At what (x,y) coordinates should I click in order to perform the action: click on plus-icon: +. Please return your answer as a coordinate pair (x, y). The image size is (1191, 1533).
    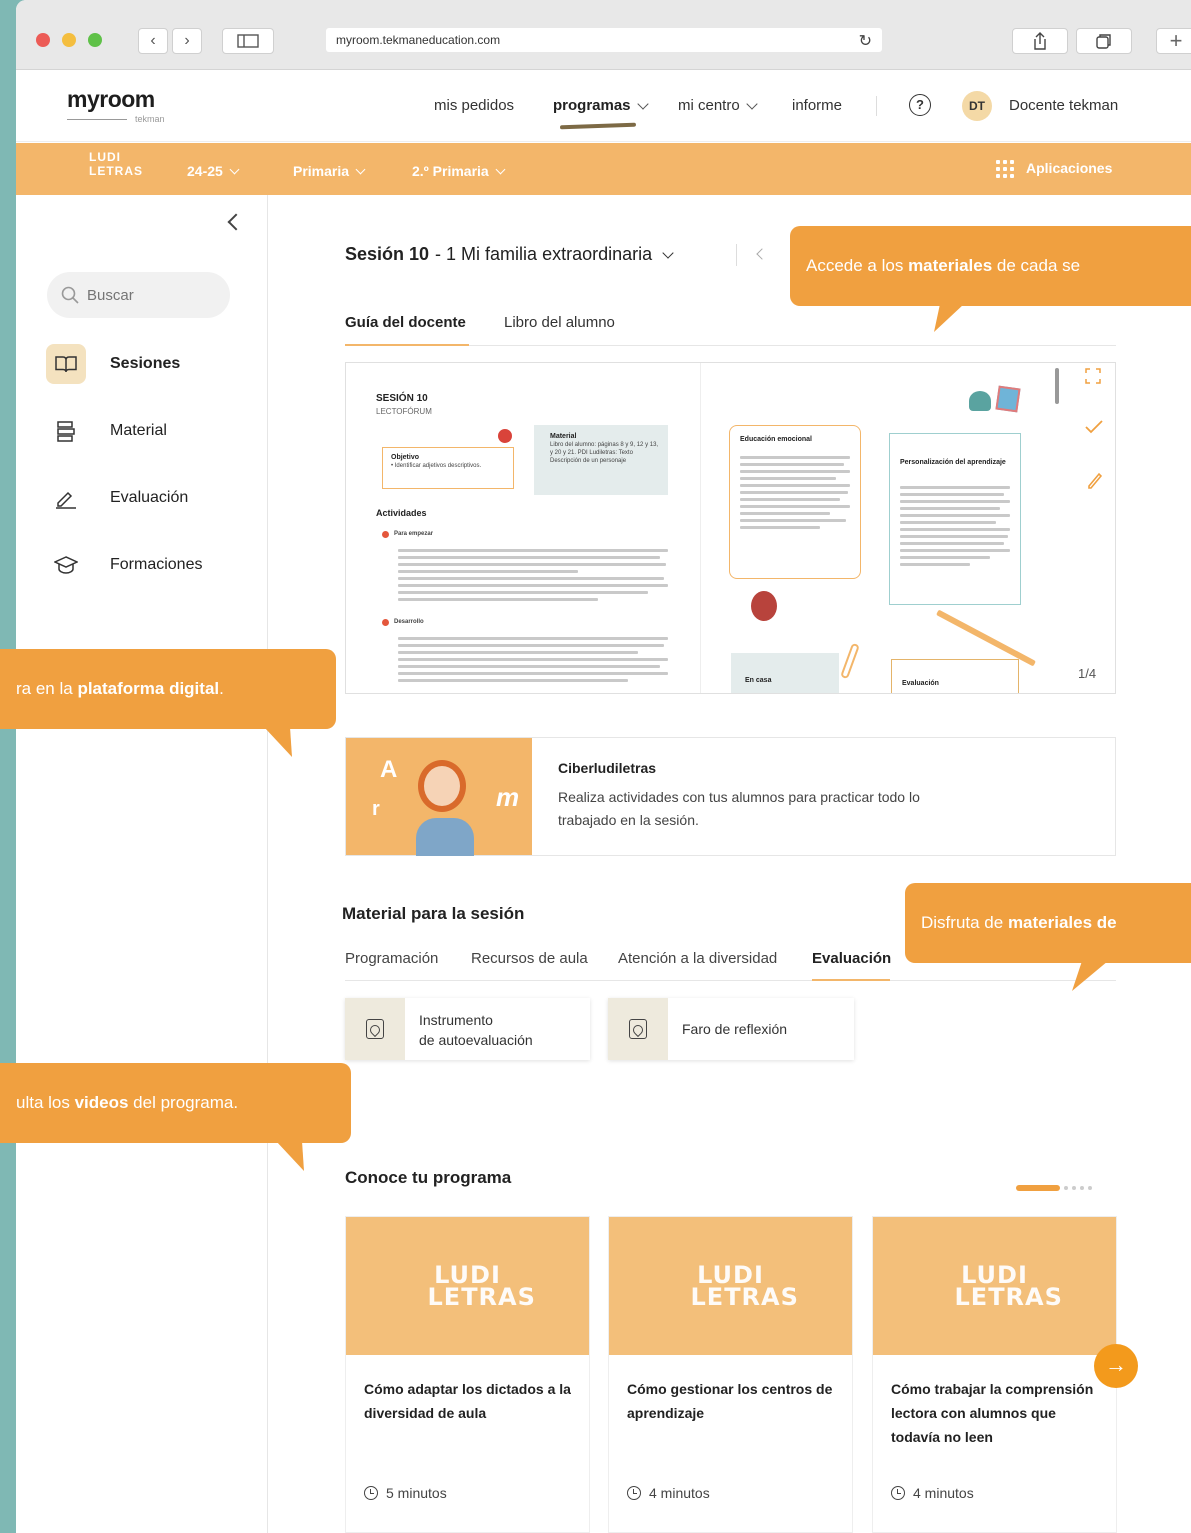
    Looking at the image, I should click on (1176, 40).